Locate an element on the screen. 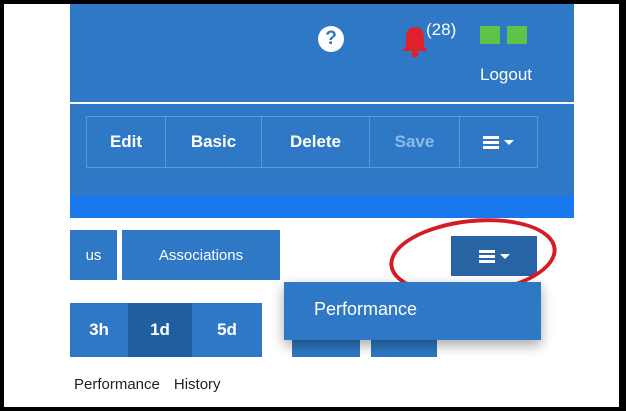  edit-button: Edit is located at coordinates (126, 142).